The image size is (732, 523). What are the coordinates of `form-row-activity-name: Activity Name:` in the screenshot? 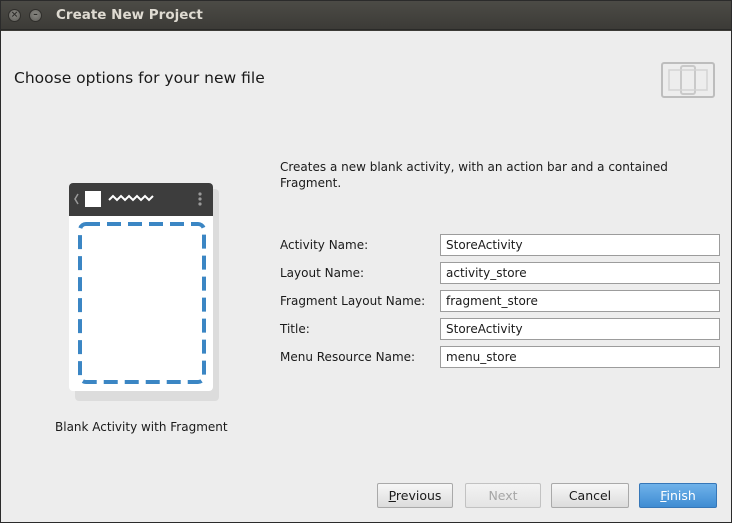 It's located at (500, 245).